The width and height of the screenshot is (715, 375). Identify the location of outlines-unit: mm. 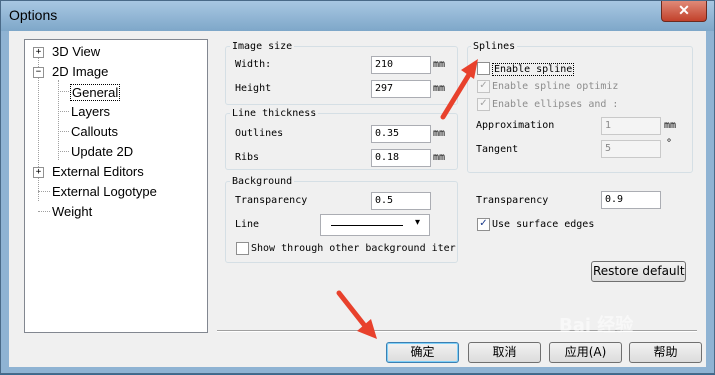
(439, 133).